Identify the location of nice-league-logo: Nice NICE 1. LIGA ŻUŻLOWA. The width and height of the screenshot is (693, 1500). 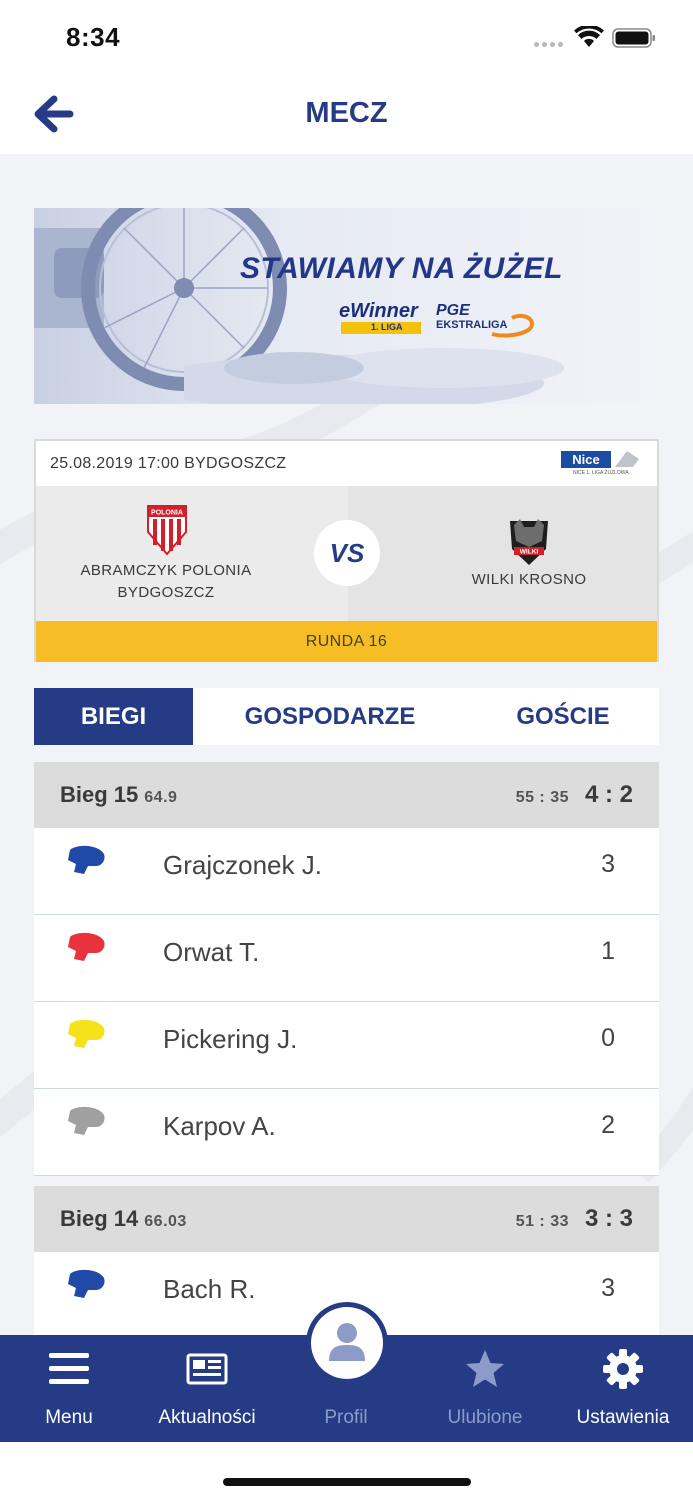
(602, 464).